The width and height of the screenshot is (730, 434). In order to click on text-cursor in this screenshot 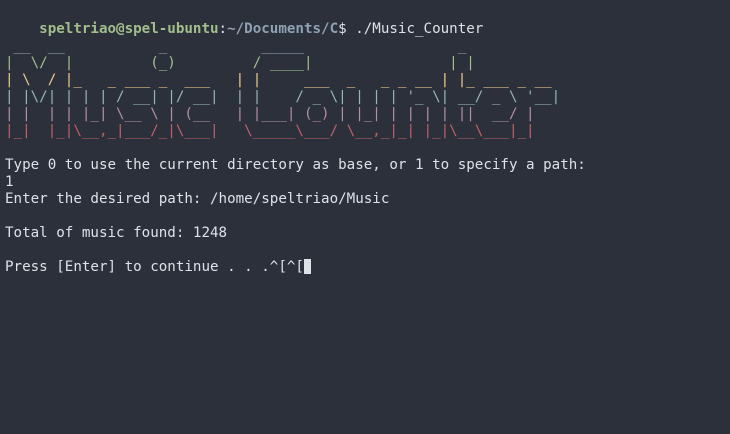, I will do `click(307, 266)`.